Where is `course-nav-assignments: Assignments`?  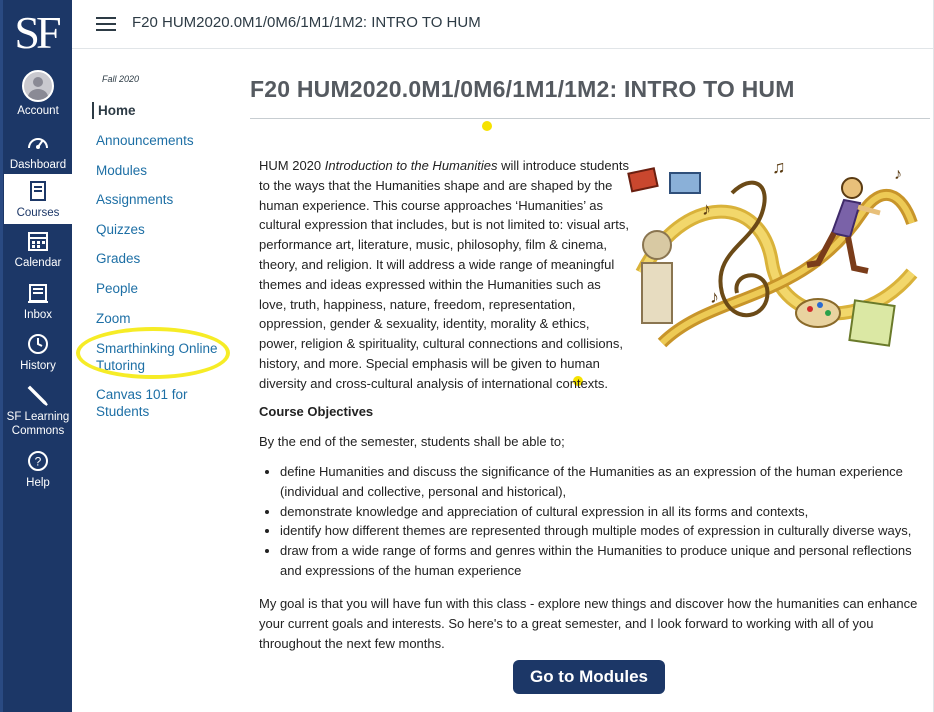 course-nav-assignments: Assignments is located at coordinates (134, 199).